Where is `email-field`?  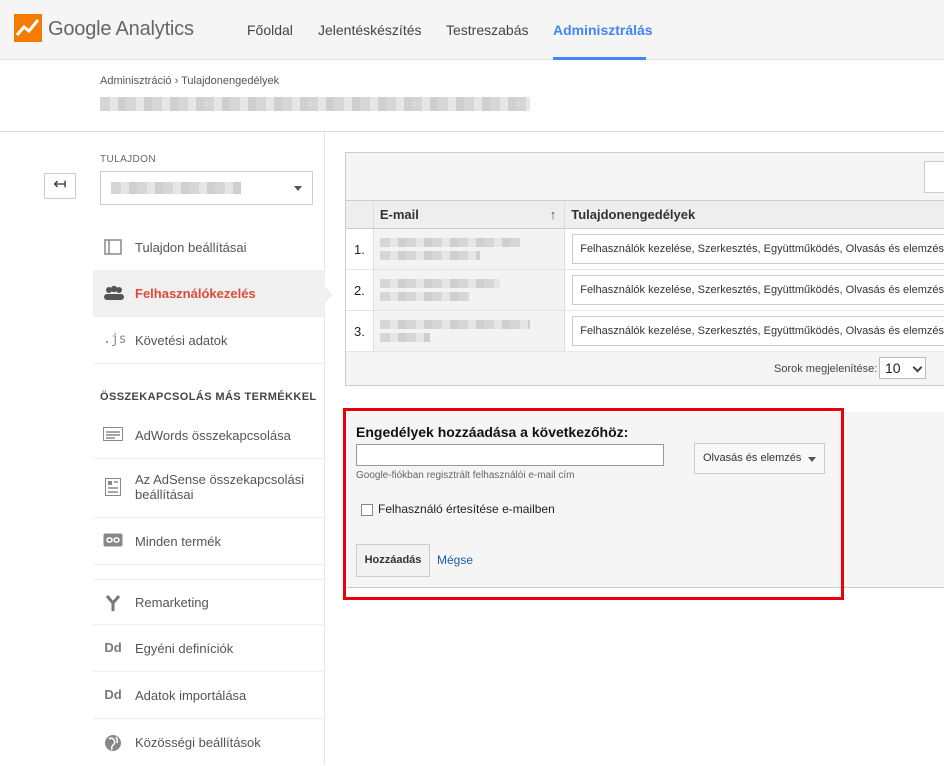
email-field is located at coordinates (510, 455).